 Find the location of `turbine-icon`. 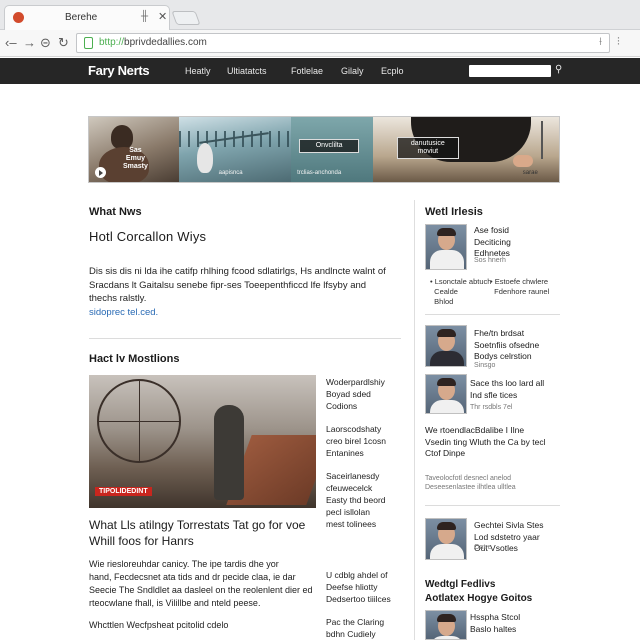

turbine-icon is located at coordinates (541, 140).